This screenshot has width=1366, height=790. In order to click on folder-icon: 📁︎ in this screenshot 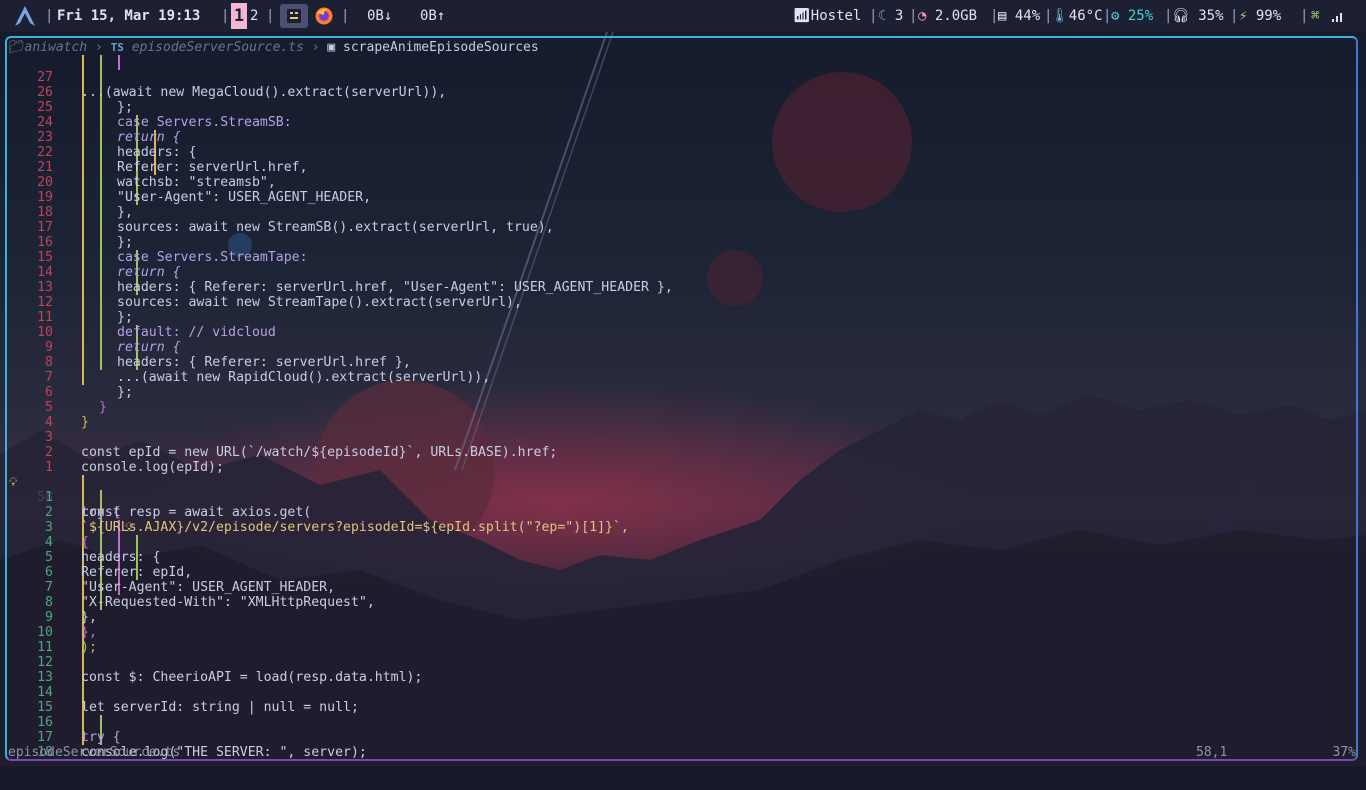, I will do `click(16, 47)`.